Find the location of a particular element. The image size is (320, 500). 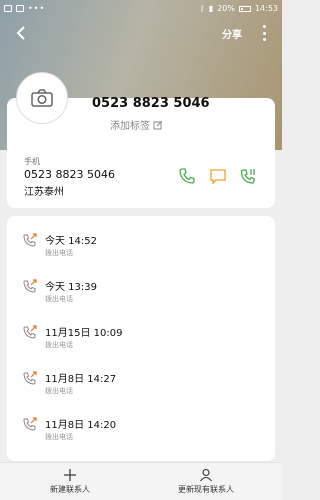

video-call-icon is located at coordinates (249, 176).